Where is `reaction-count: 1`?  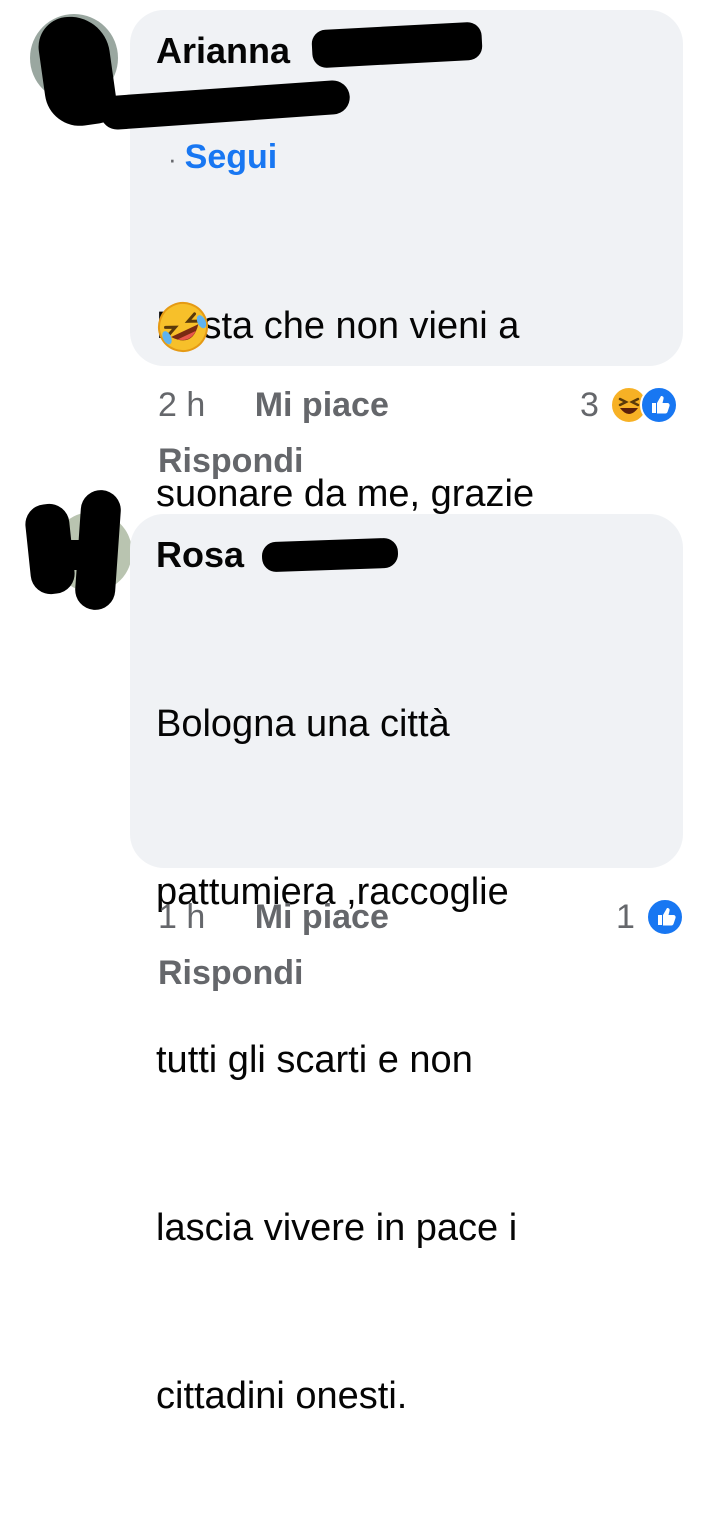 reaction-count: 1 is located at coordinates (625, 917).